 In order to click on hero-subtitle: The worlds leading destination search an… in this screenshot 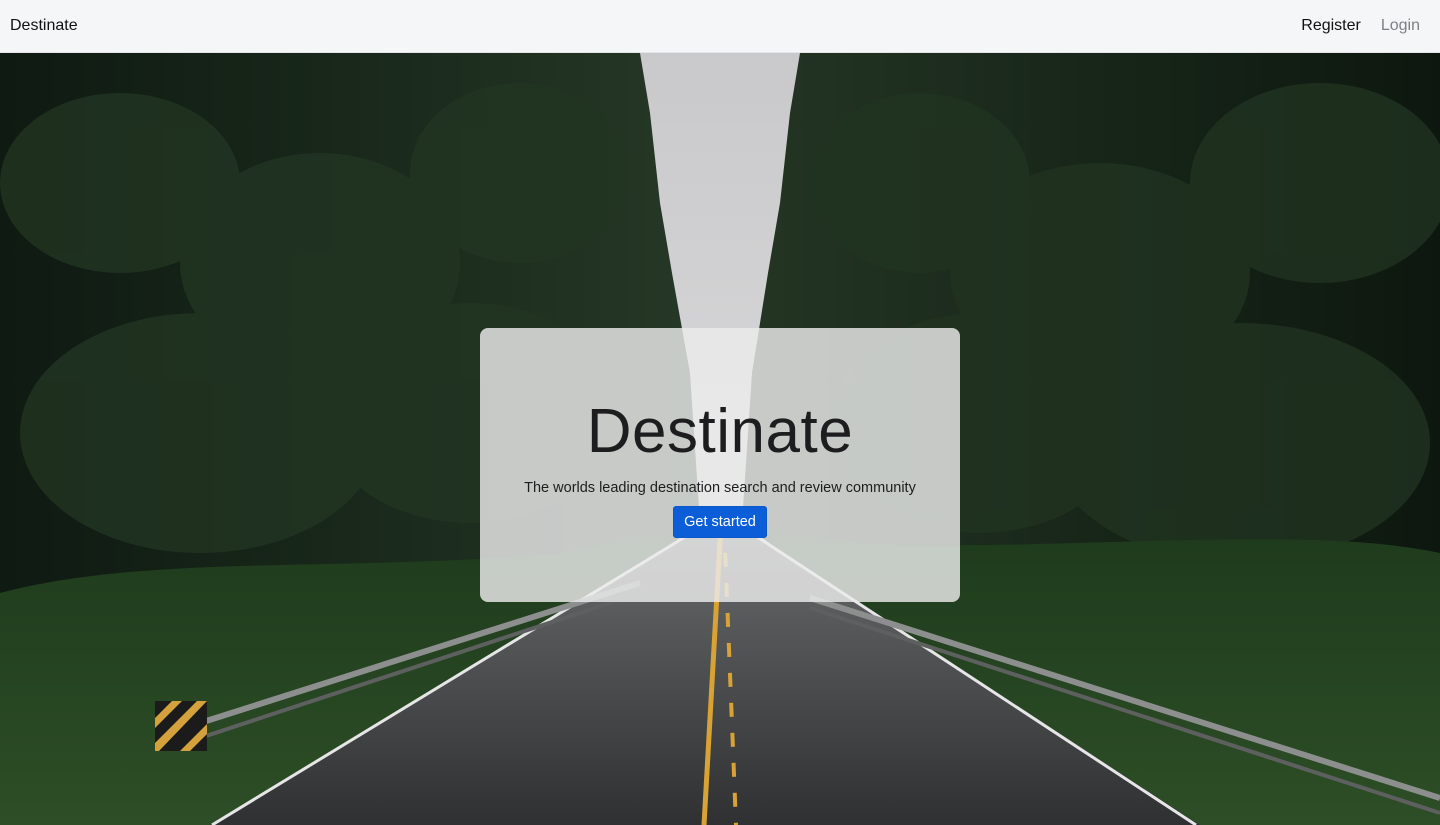, I will do `click(720, 488)`.